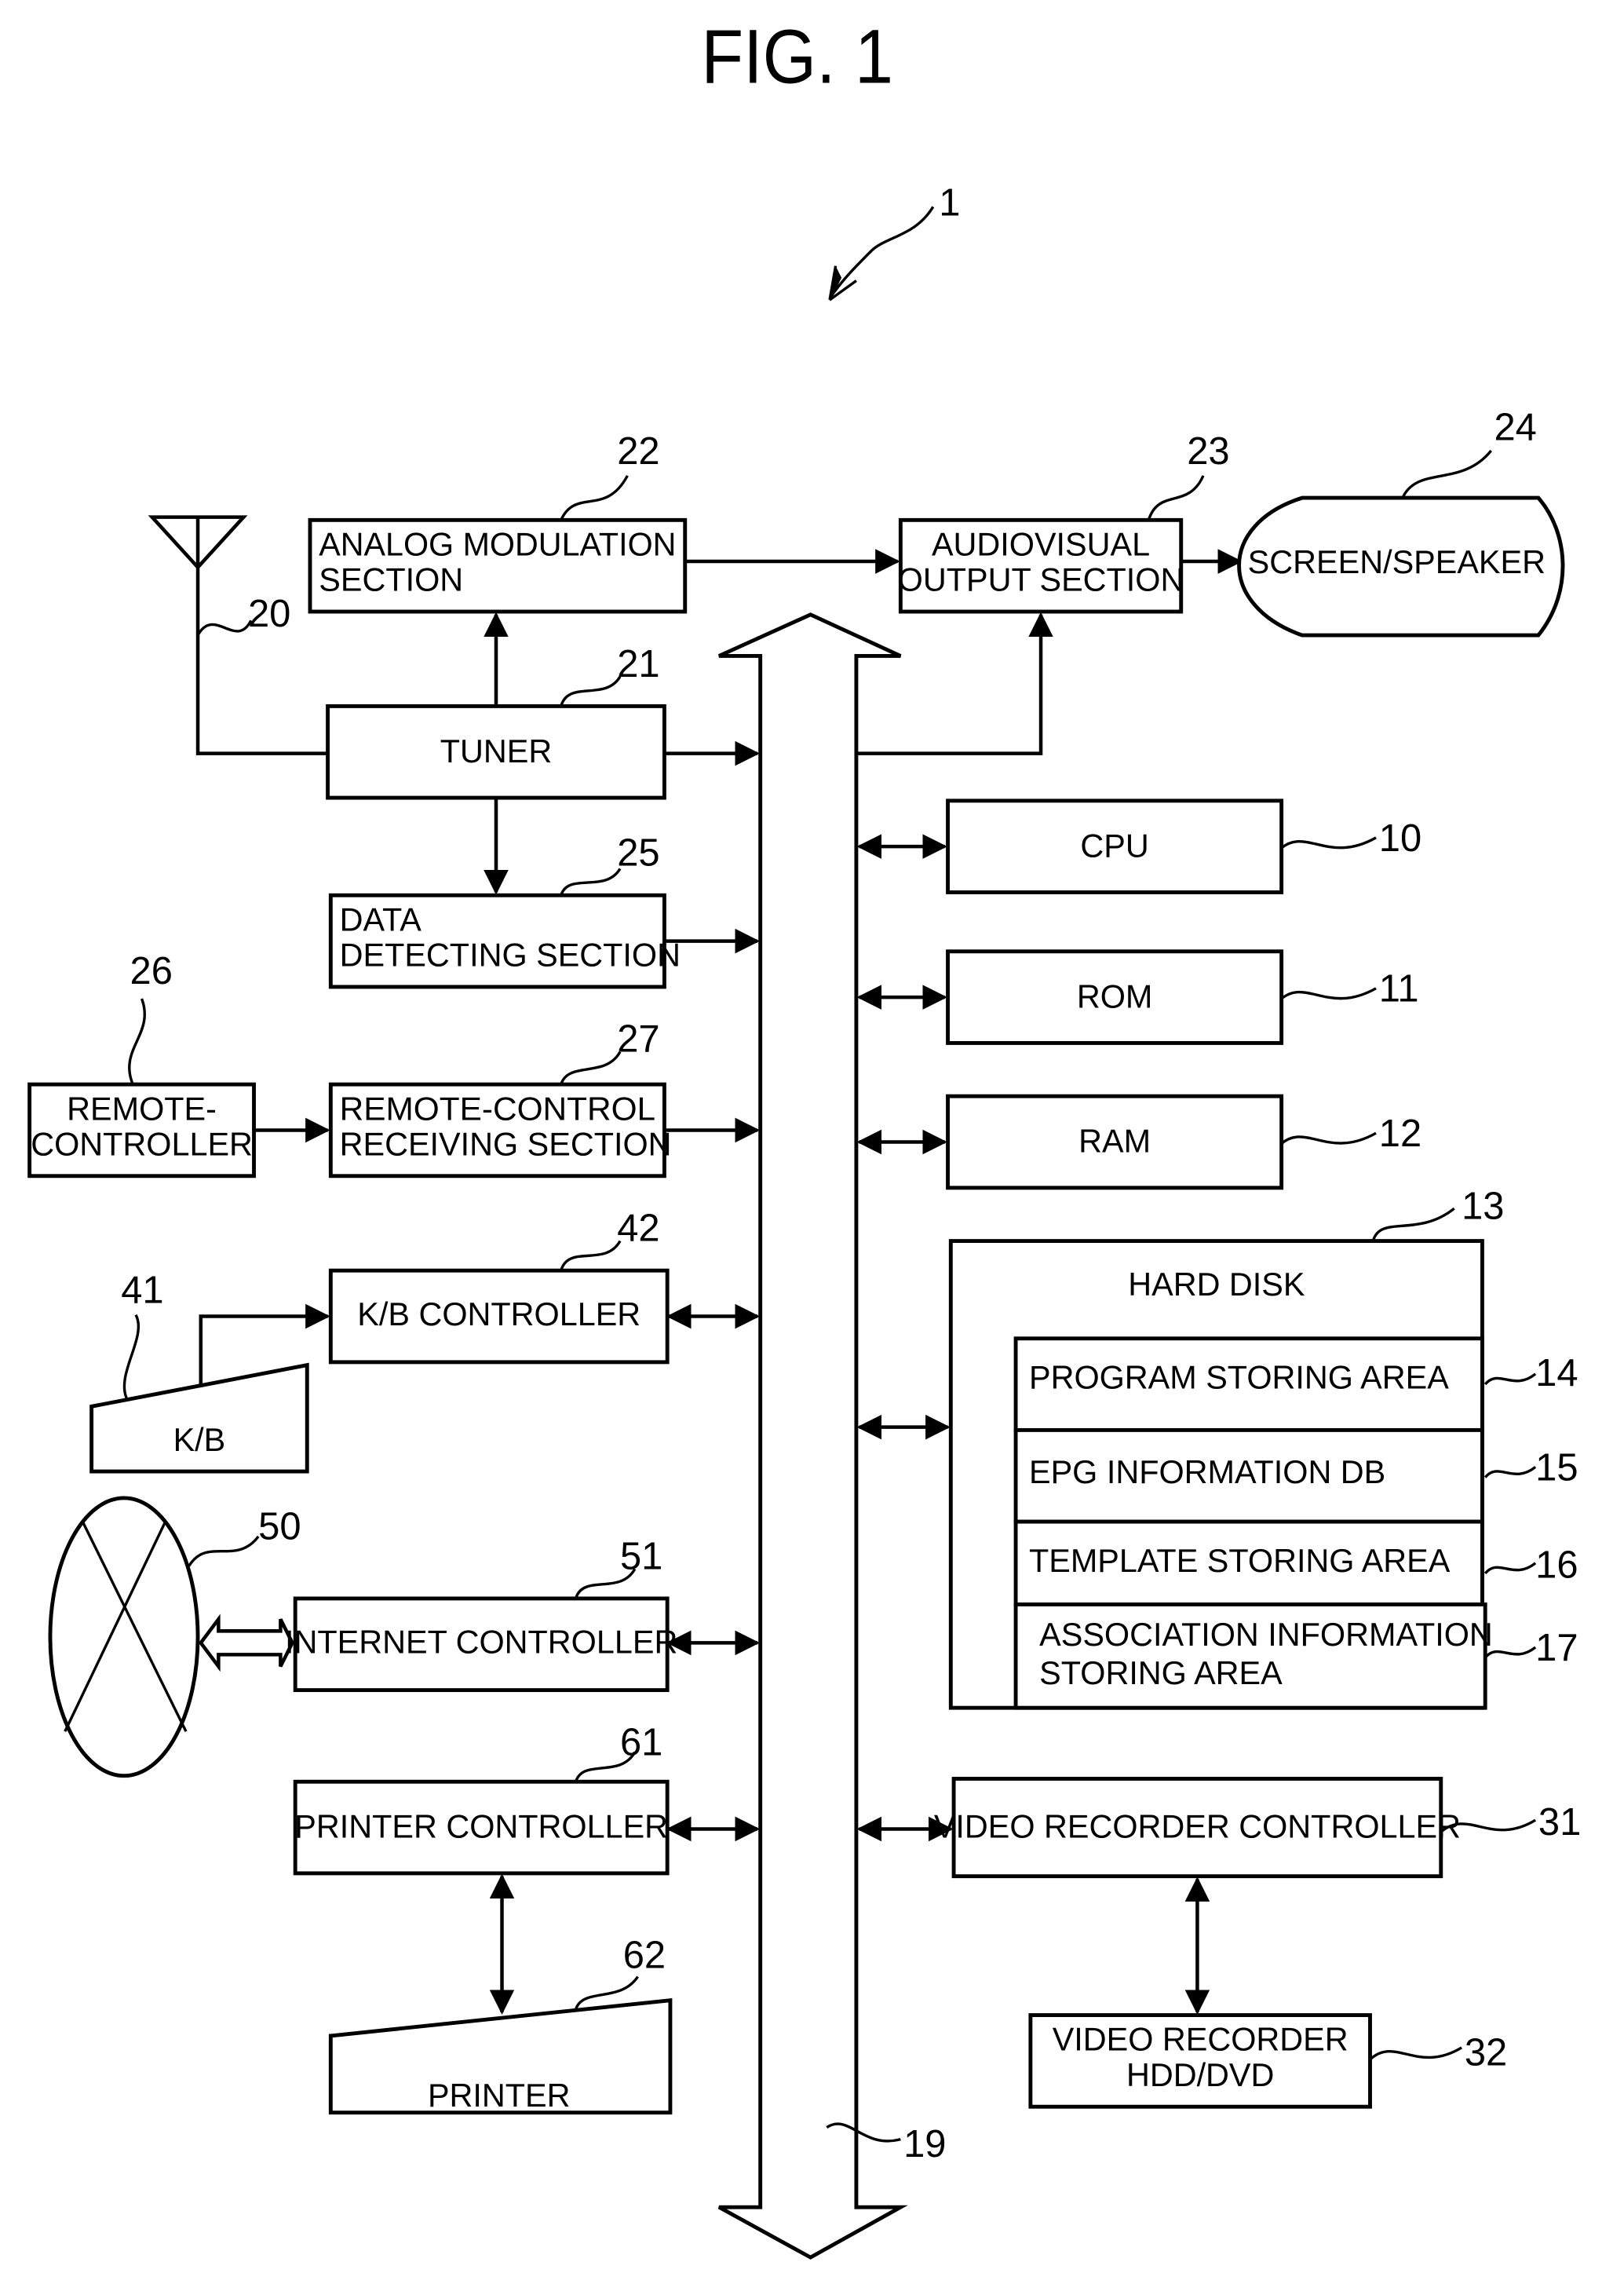 This screenshot has width=1624, height=2284. What do you see at coordinates (200, 1440) in the screenshot?
I see `svg-text: K/B` at bounding box center [200, 1440].